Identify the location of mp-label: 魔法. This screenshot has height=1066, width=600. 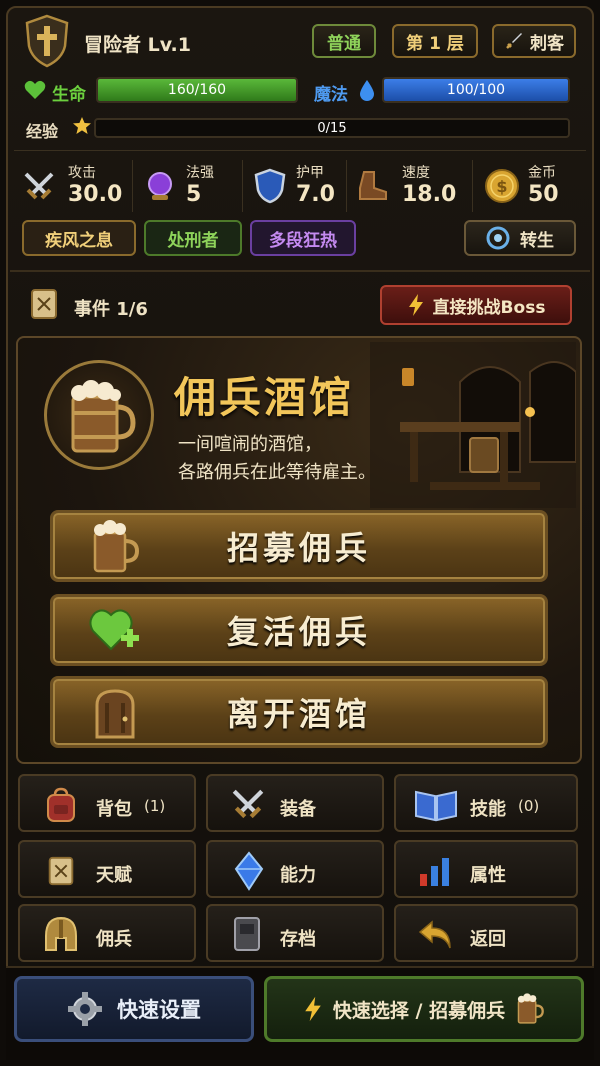
(331, 95).